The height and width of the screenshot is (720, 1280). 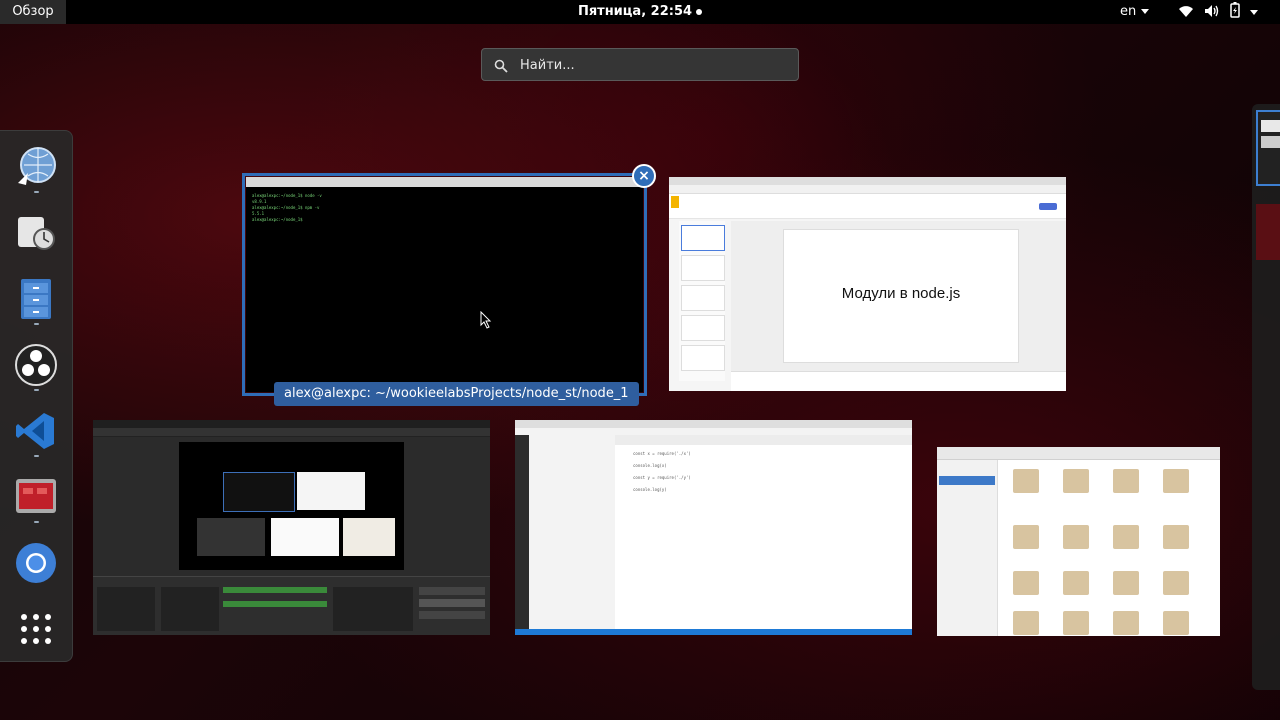 I want to click on screen-recorder-icon, so click(x=36, y=497).